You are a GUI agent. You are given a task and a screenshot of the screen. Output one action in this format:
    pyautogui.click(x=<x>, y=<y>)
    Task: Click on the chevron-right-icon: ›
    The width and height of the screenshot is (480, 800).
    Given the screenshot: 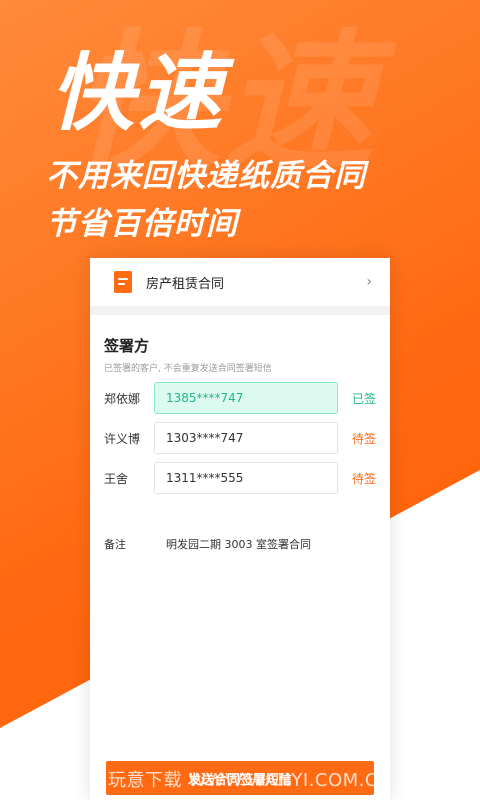 What is the action you would take?
    pyautogui.click(x=369, y=282)
    